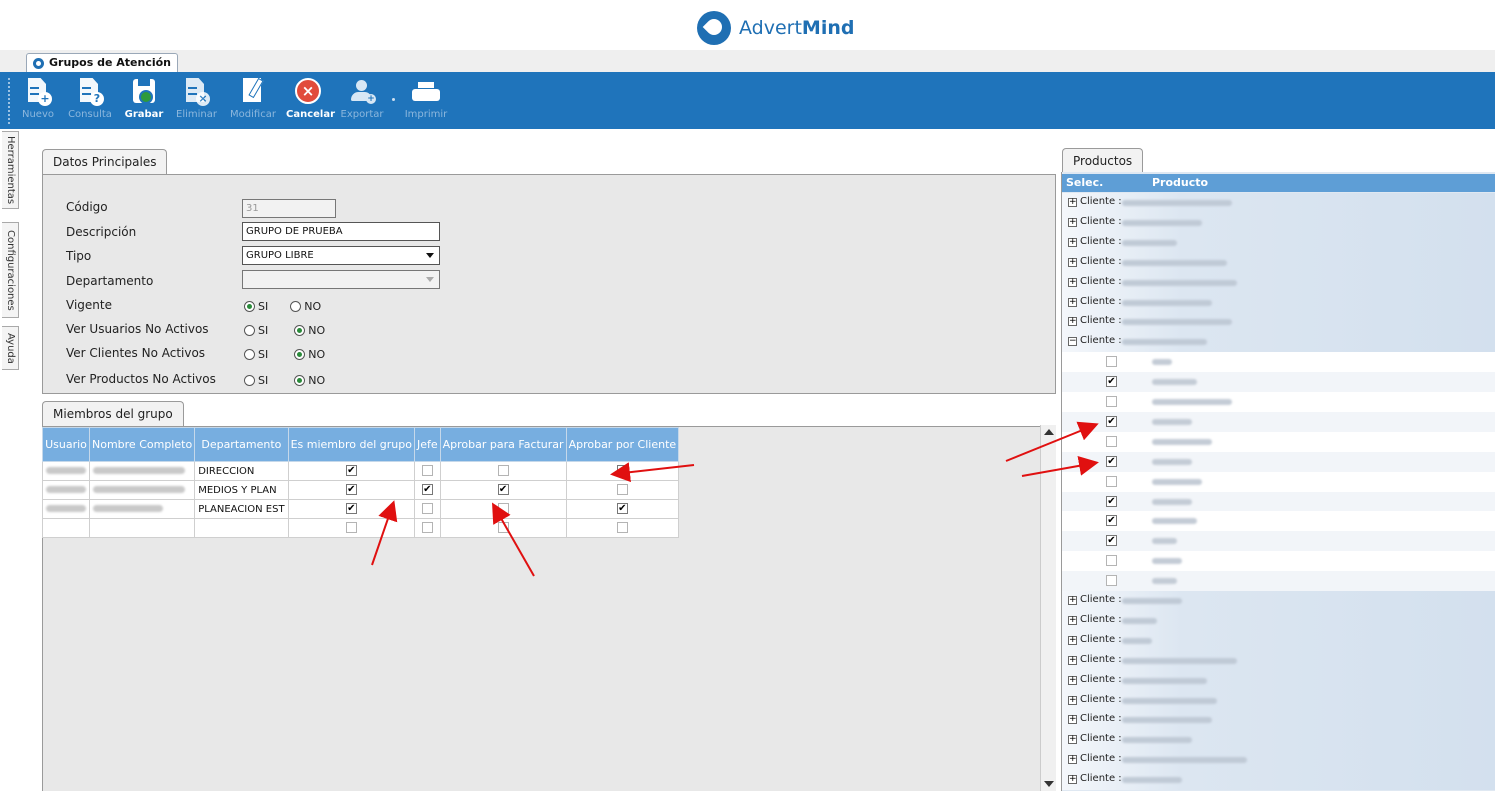 The image size is (1495, 791). I want to click on departamento-cell, so click(241, 528).